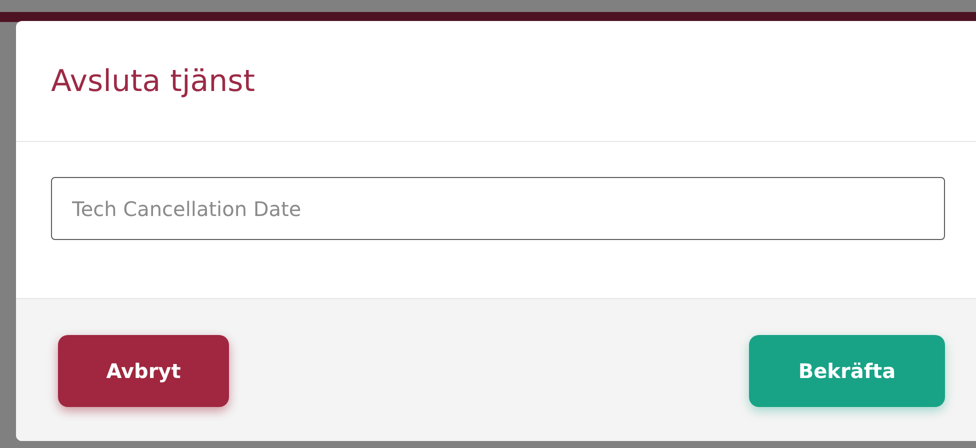 Image resolution: width=976 pixels, height=448 pixels. What do you see at coordinates (498, 208) in the screenshot?
I see `date-field: Tech Cancellation Date` at bounding box center [498, 208].